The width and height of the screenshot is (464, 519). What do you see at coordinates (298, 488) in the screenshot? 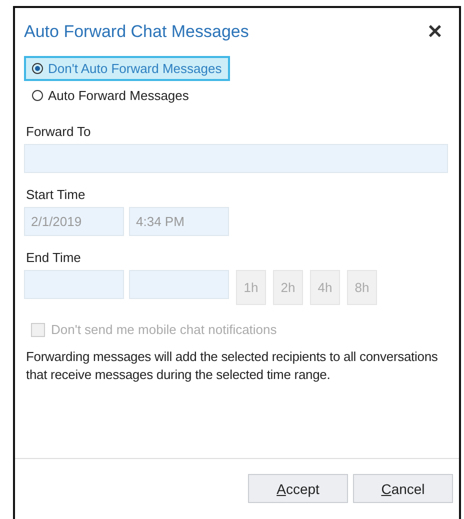
I see `accept-button: Accept` at bounding box center [298, 488].